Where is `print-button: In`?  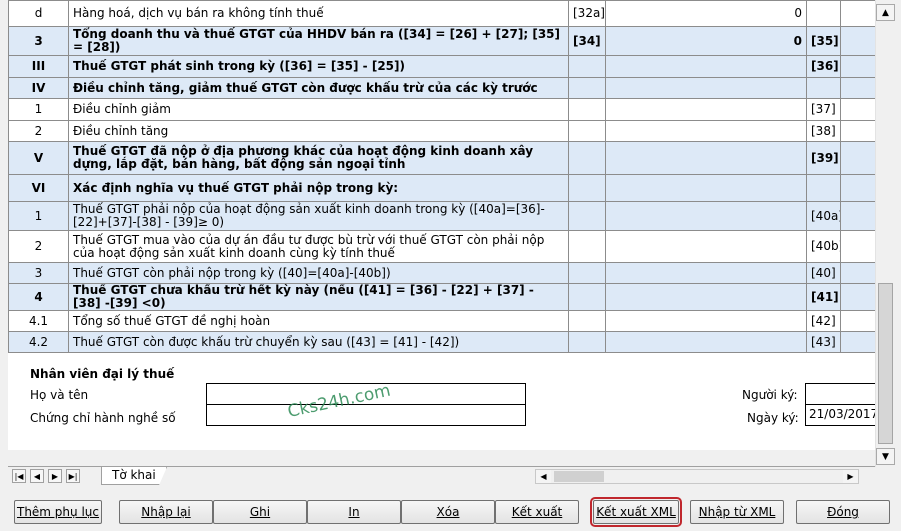
print-button: In is located at coordinates (354, 512).